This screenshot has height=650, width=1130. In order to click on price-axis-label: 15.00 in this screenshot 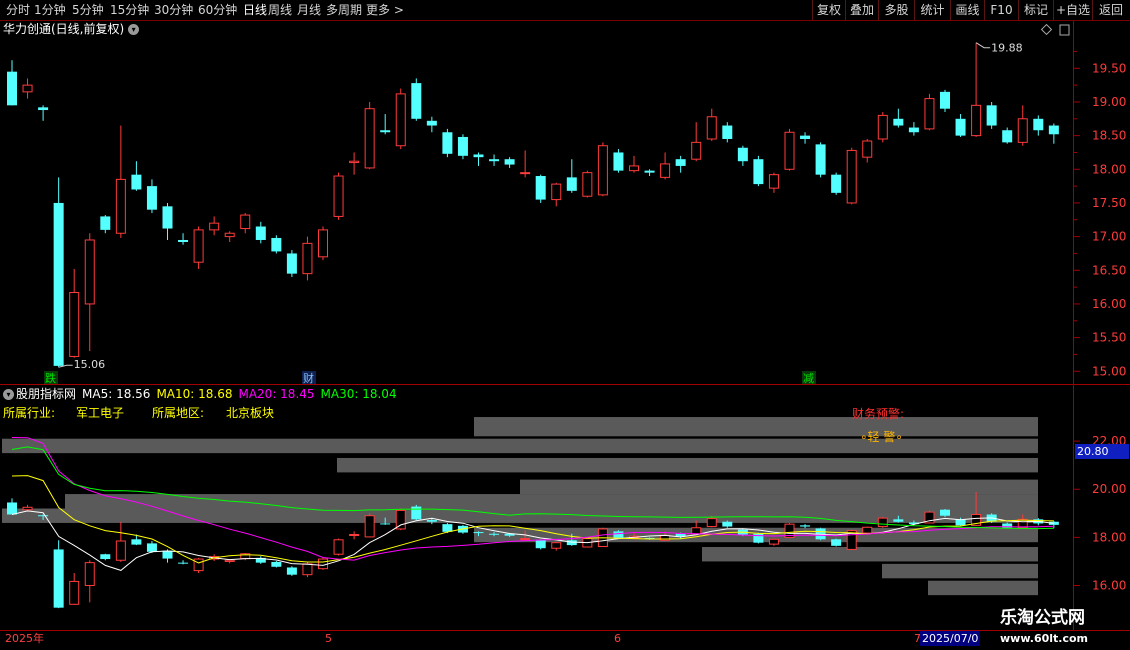, I will do `click(1109, 371)`.